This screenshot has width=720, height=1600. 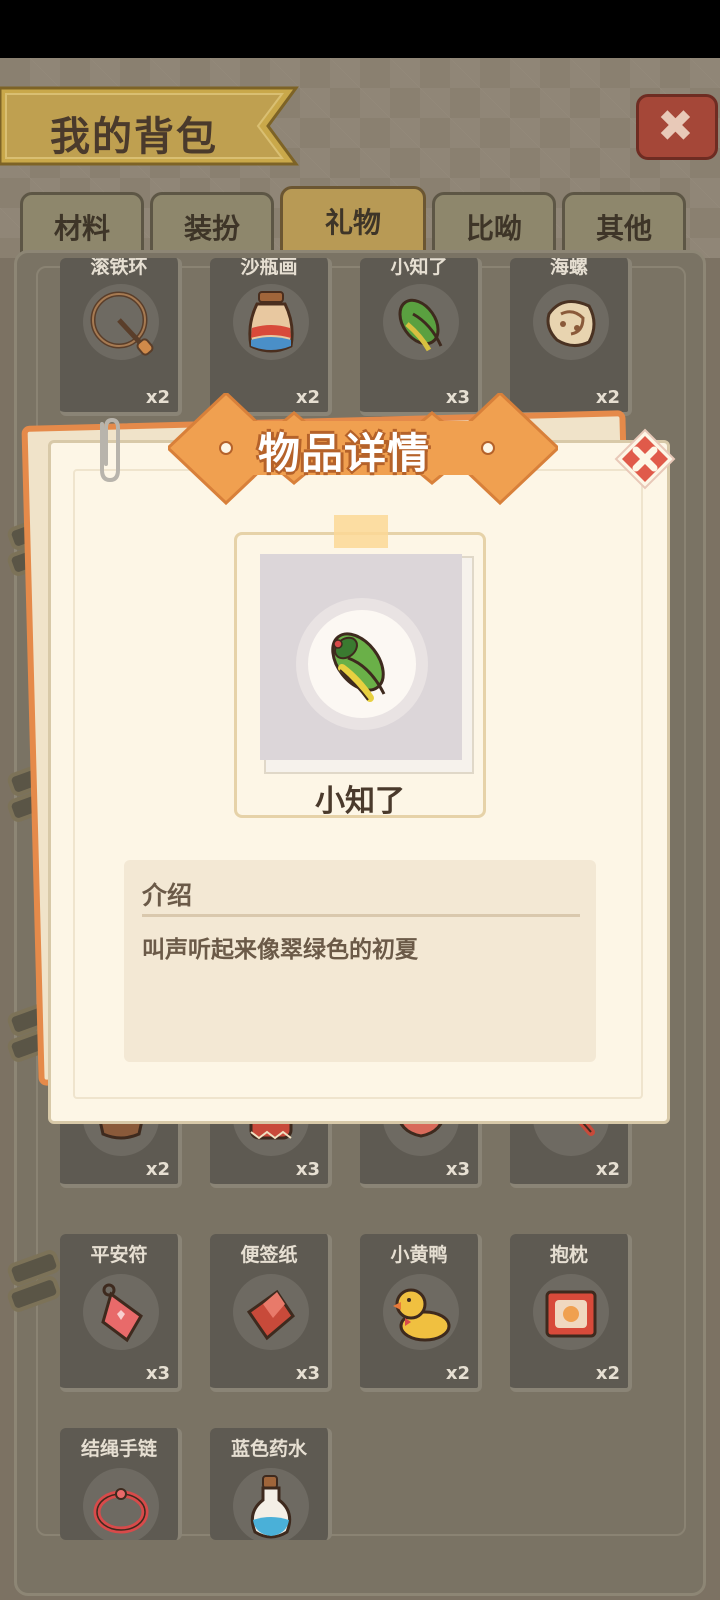 What do you see at coordinates (121, 1484) in the screenshot?
I see `inventory-item: 结绳手链` at bounding box center [121, 1484].